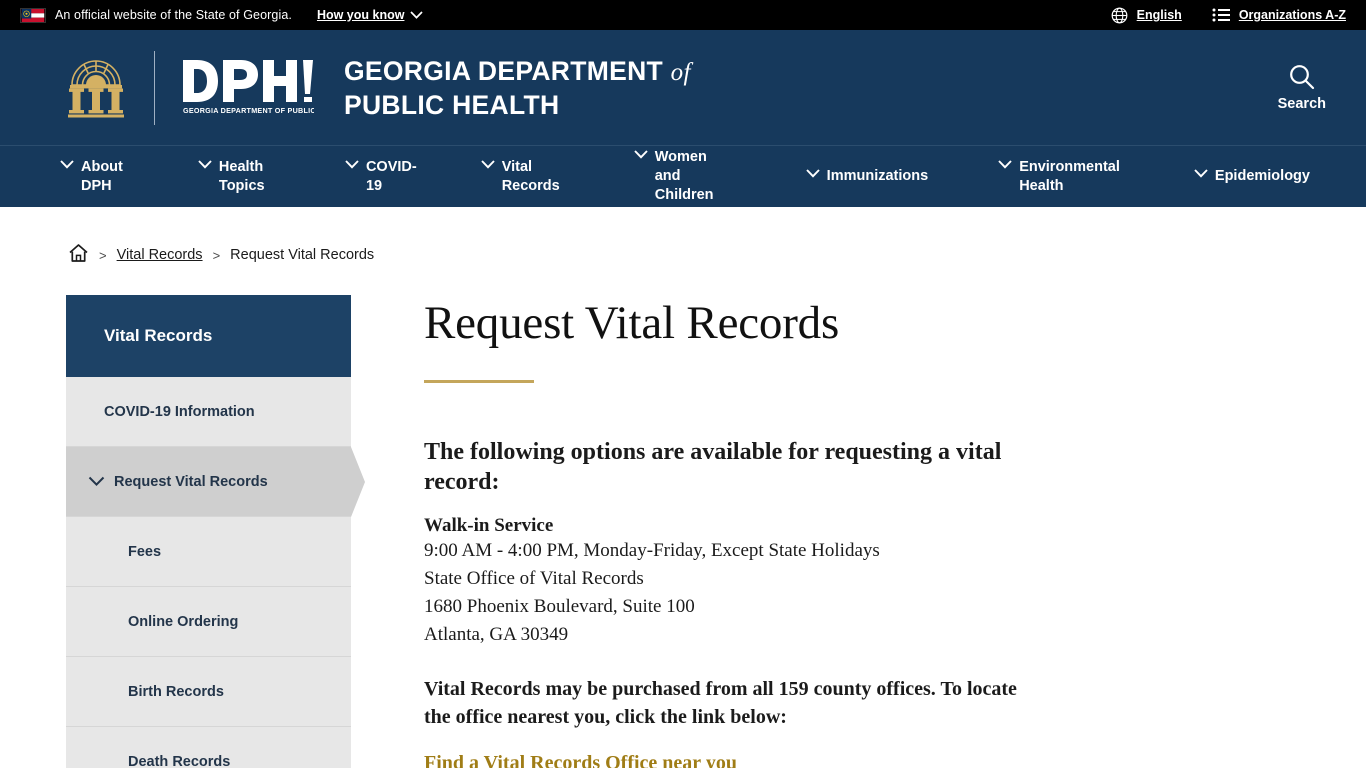  Describe the element at coordinates (241, 176) in the screenshot. I see `nav-label: Health Topics` at that location.